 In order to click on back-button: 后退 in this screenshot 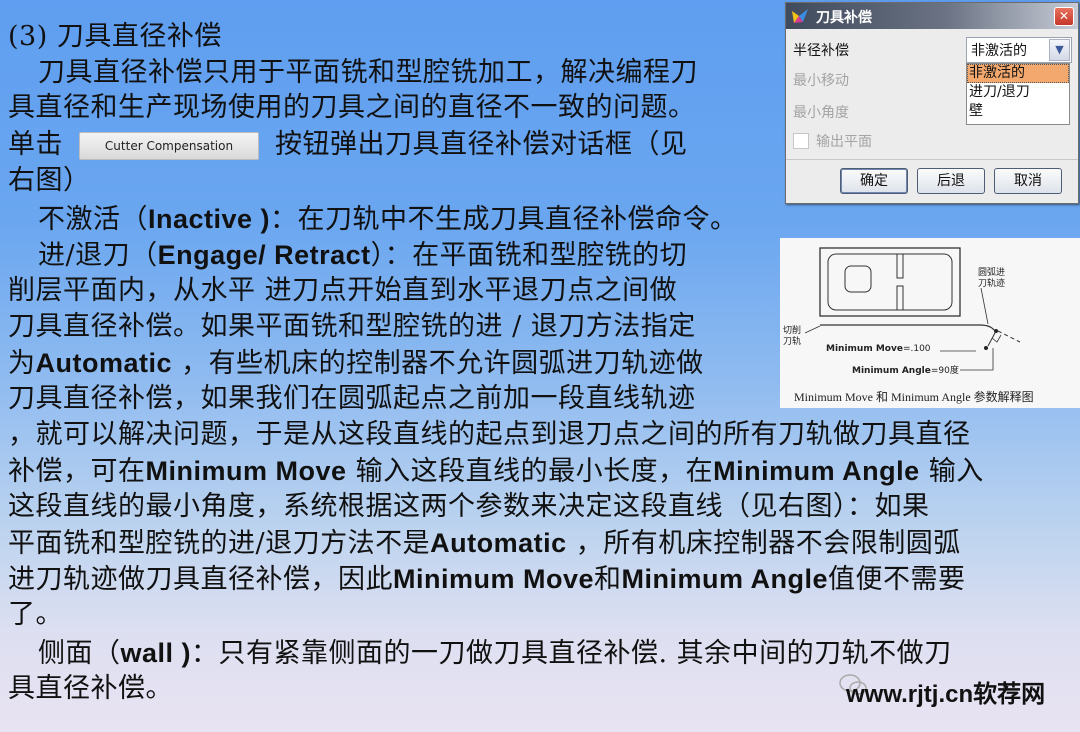, I will do `click(951, 181)`.